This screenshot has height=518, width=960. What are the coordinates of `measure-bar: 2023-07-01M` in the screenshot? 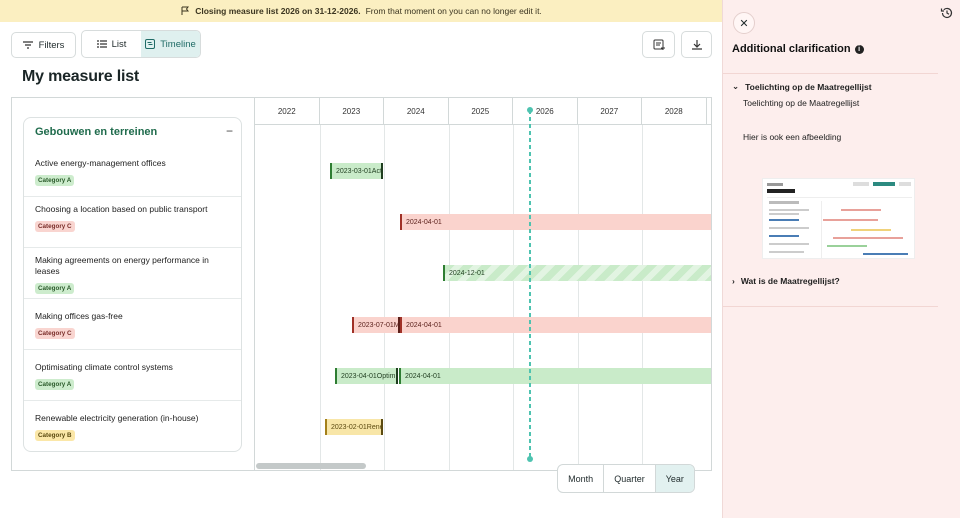 It's located at (376, 325).